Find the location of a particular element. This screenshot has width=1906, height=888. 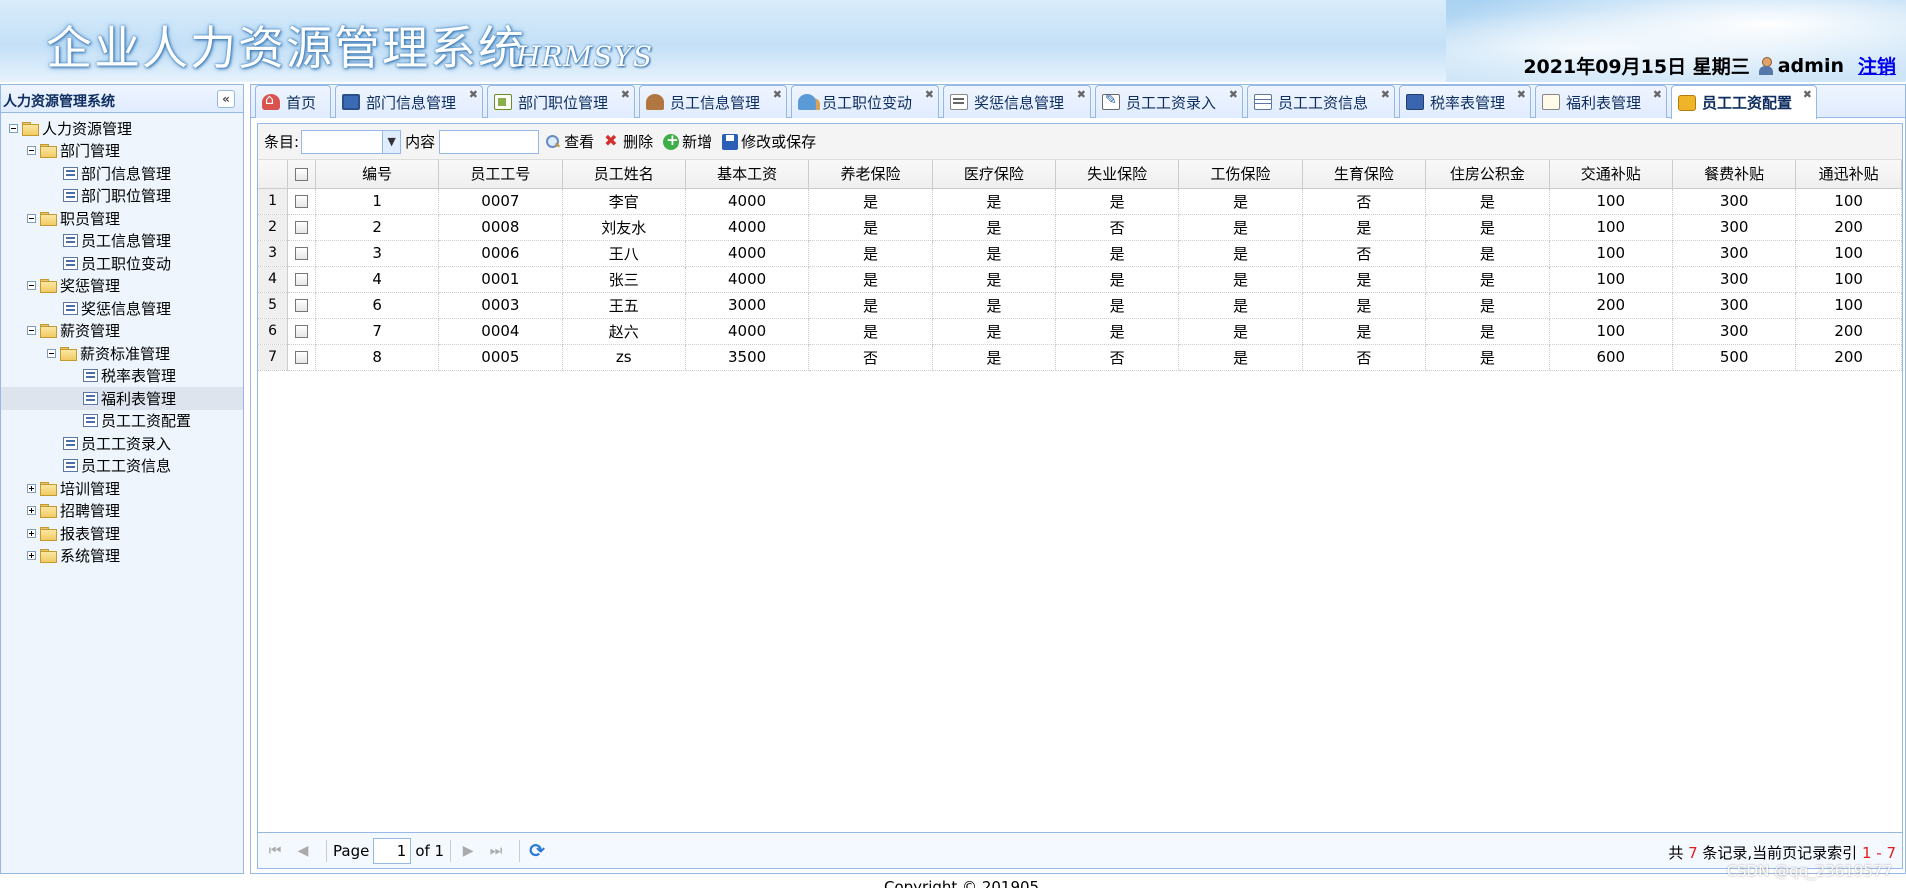

tree-folder: 系统管理 is located at coordinates (122, 556).